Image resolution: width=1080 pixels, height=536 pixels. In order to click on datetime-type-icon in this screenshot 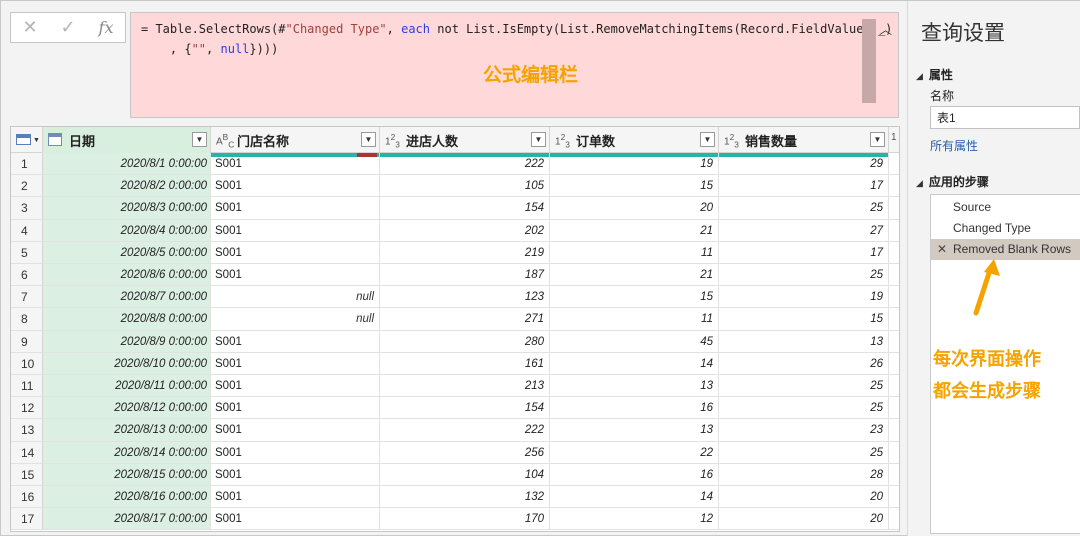, I will do `click(55, 139)`.